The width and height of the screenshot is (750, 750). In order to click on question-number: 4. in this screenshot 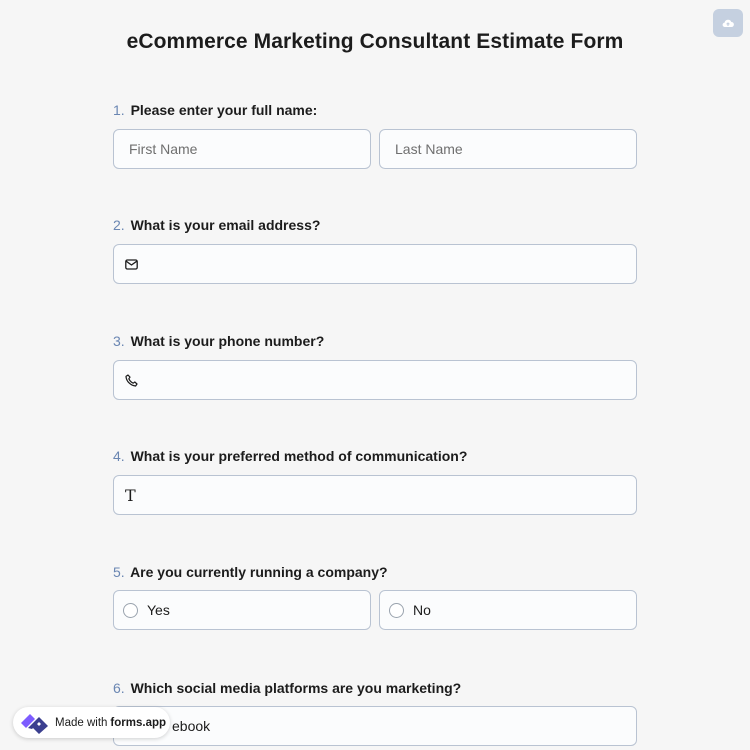, I will do `click(119, 456)`.